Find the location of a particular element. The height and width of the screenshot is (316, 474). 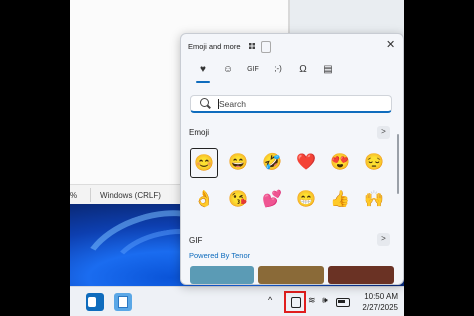

clock-date: 2/27/2025 is located at coordinates (380, 307).